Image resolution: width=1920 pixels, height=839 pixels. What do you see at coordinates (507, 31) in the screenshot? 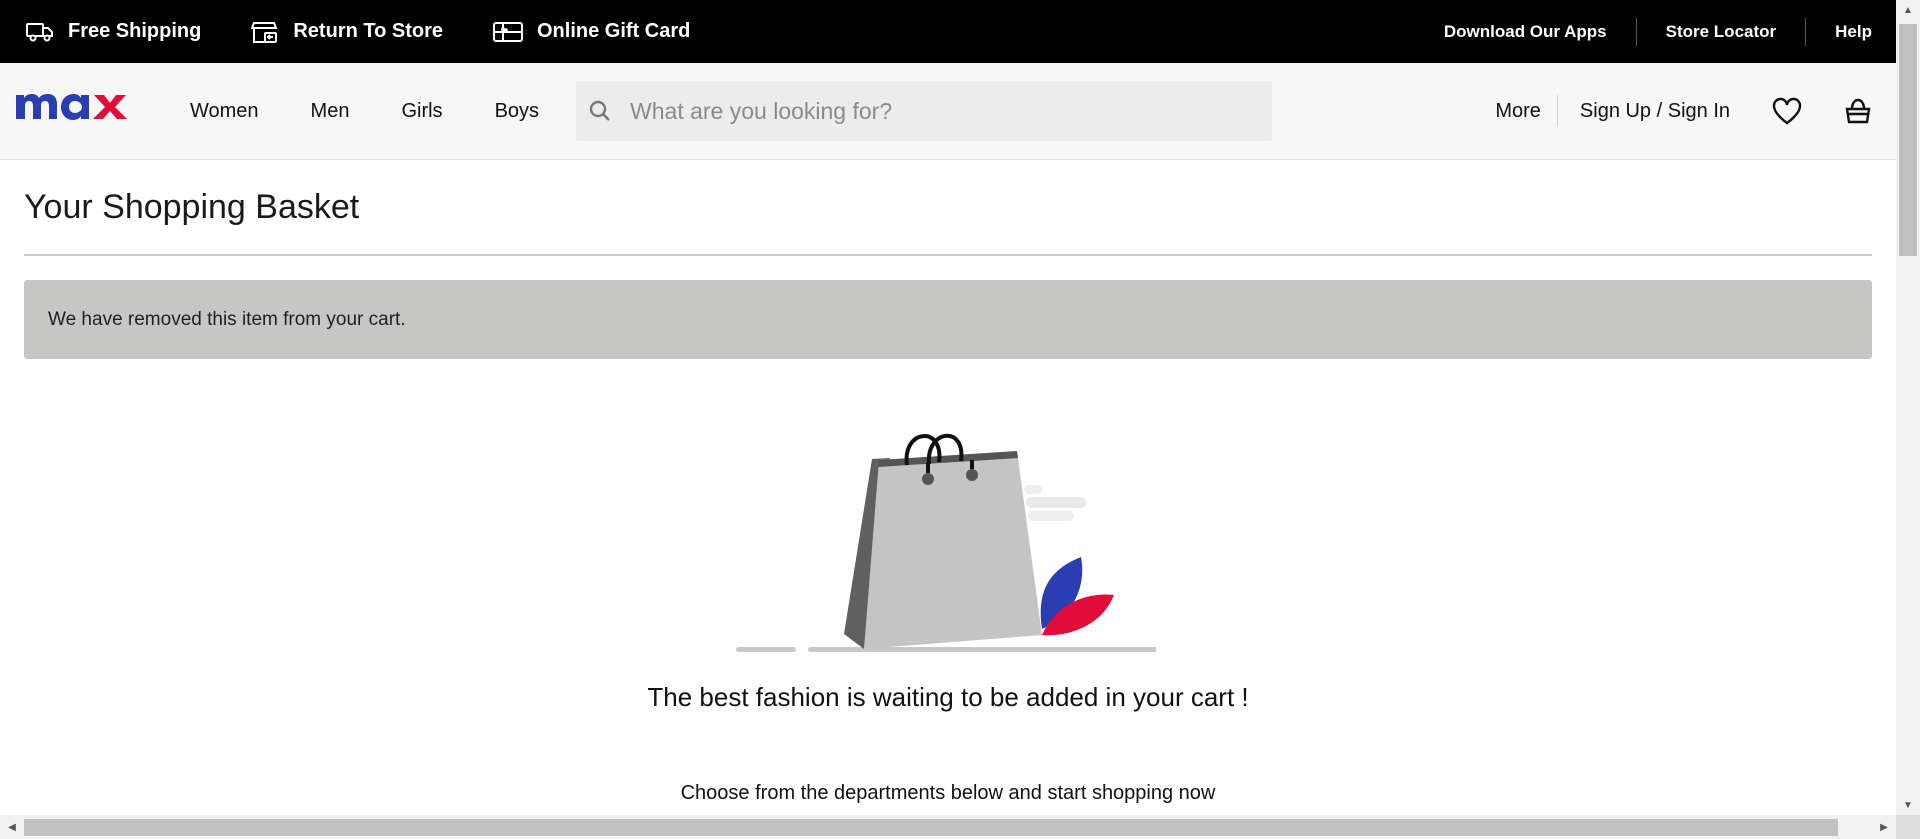
I see `gift-card-icon` at bounding box center [507, 31].